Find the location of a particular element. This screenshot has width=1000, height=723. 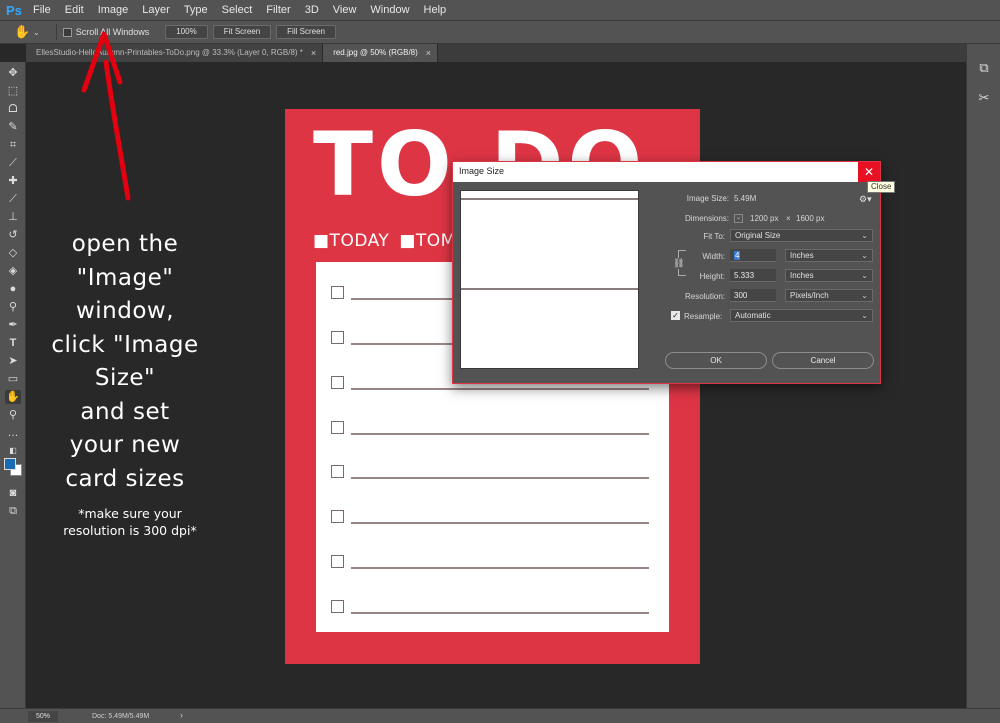

blur-tool-icon: ● is located at coordinates (13, 289).